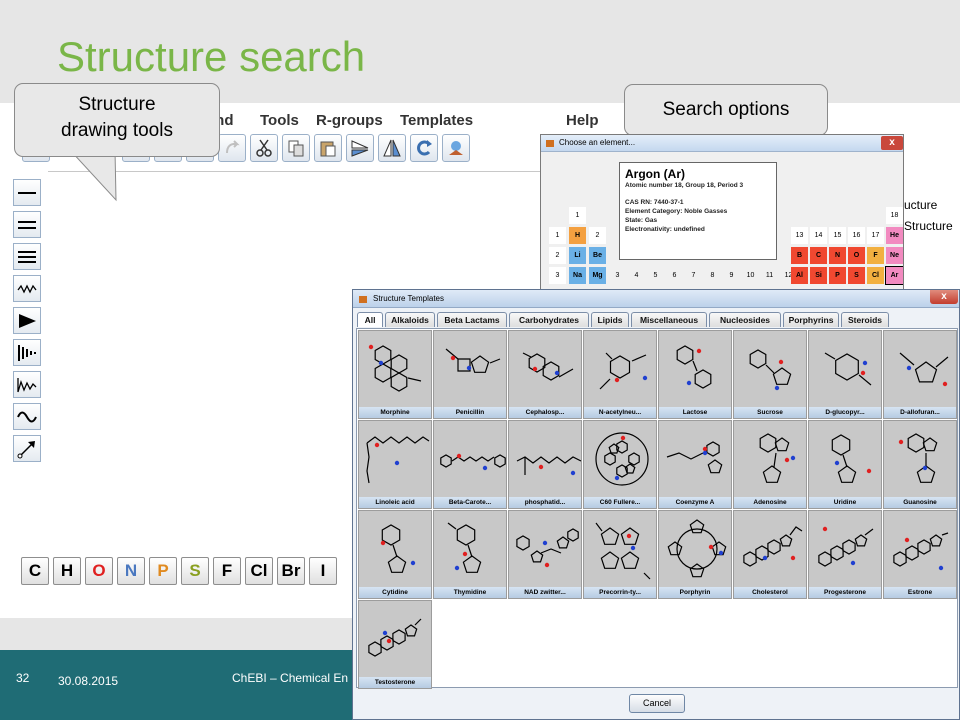  Describe the element at coordinates (799, 275) in the screenshot. I see `element-cell: Al` at that location.